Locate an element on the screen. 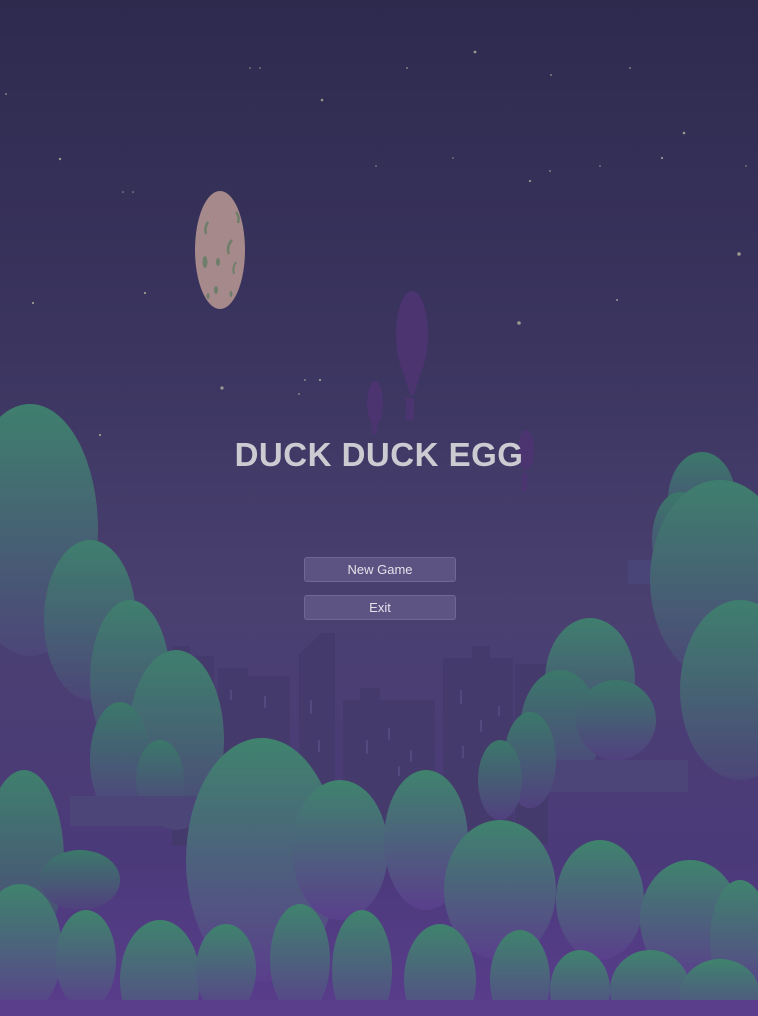  new-game-button: New Game is located at coordinates (380, 569).